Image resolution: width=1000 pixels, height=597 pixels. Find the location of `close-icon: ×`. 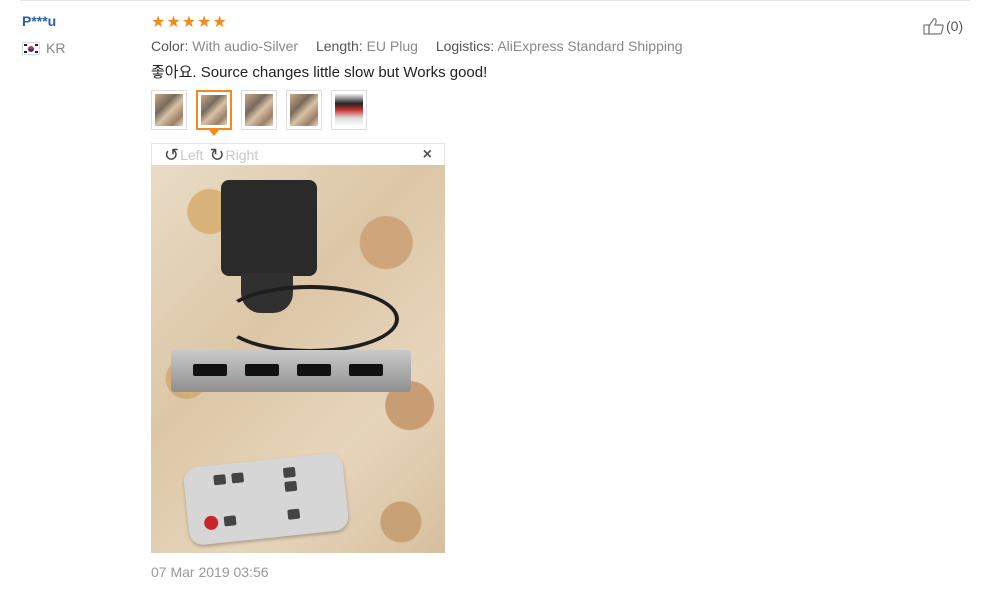

close-icon: × is located at coordinates (427, 155).